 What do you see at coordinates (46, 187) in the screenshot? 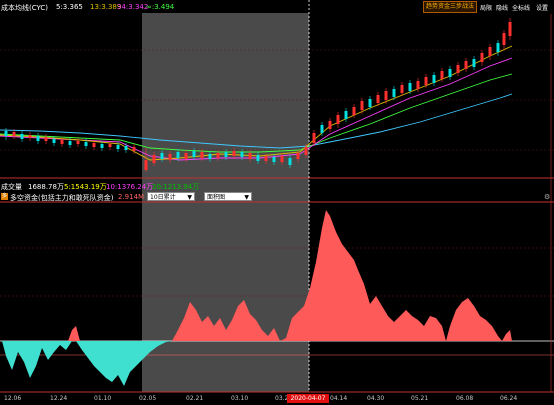
I see `volume-value: 1688.78万` at bounding box center [46, 187].